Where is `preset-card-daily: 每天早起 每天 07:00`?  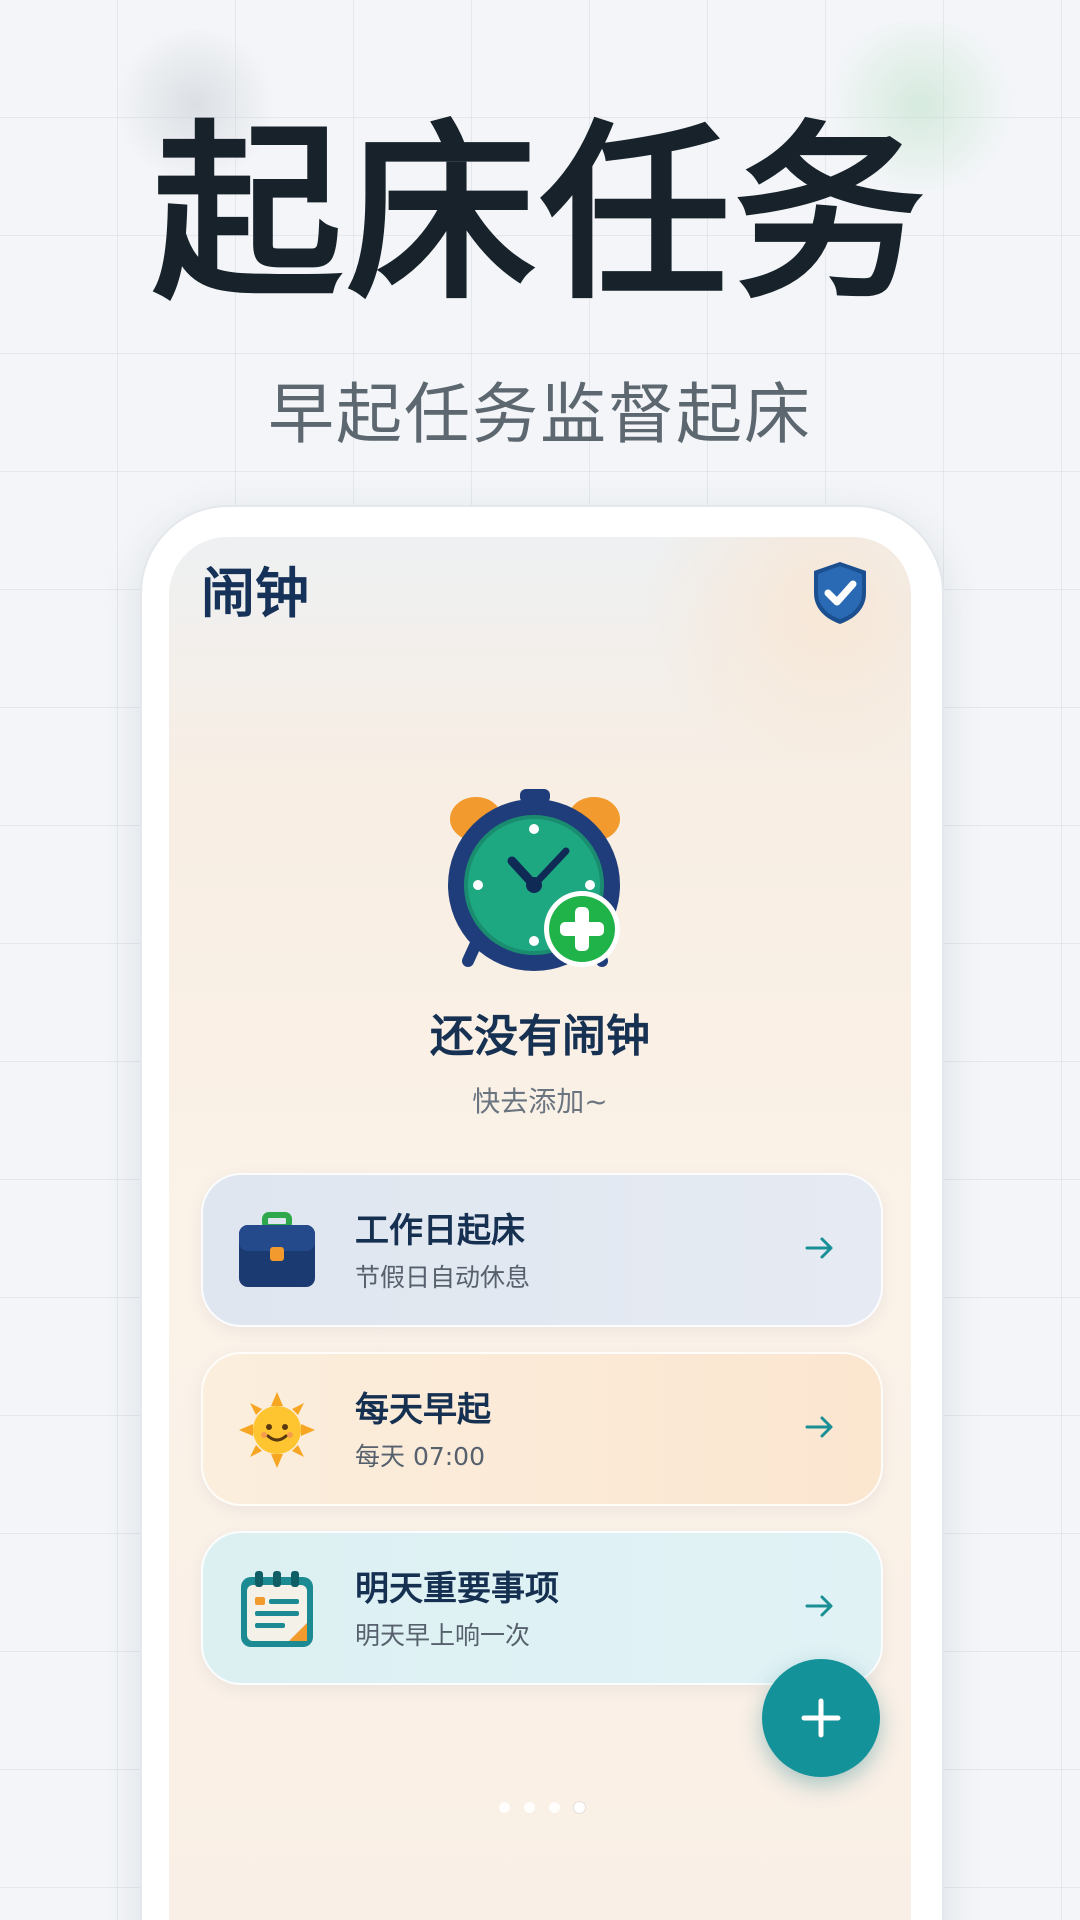
preset-card-daily: 每天早起 每天 07:00 is located at coordinates (542, 1429).